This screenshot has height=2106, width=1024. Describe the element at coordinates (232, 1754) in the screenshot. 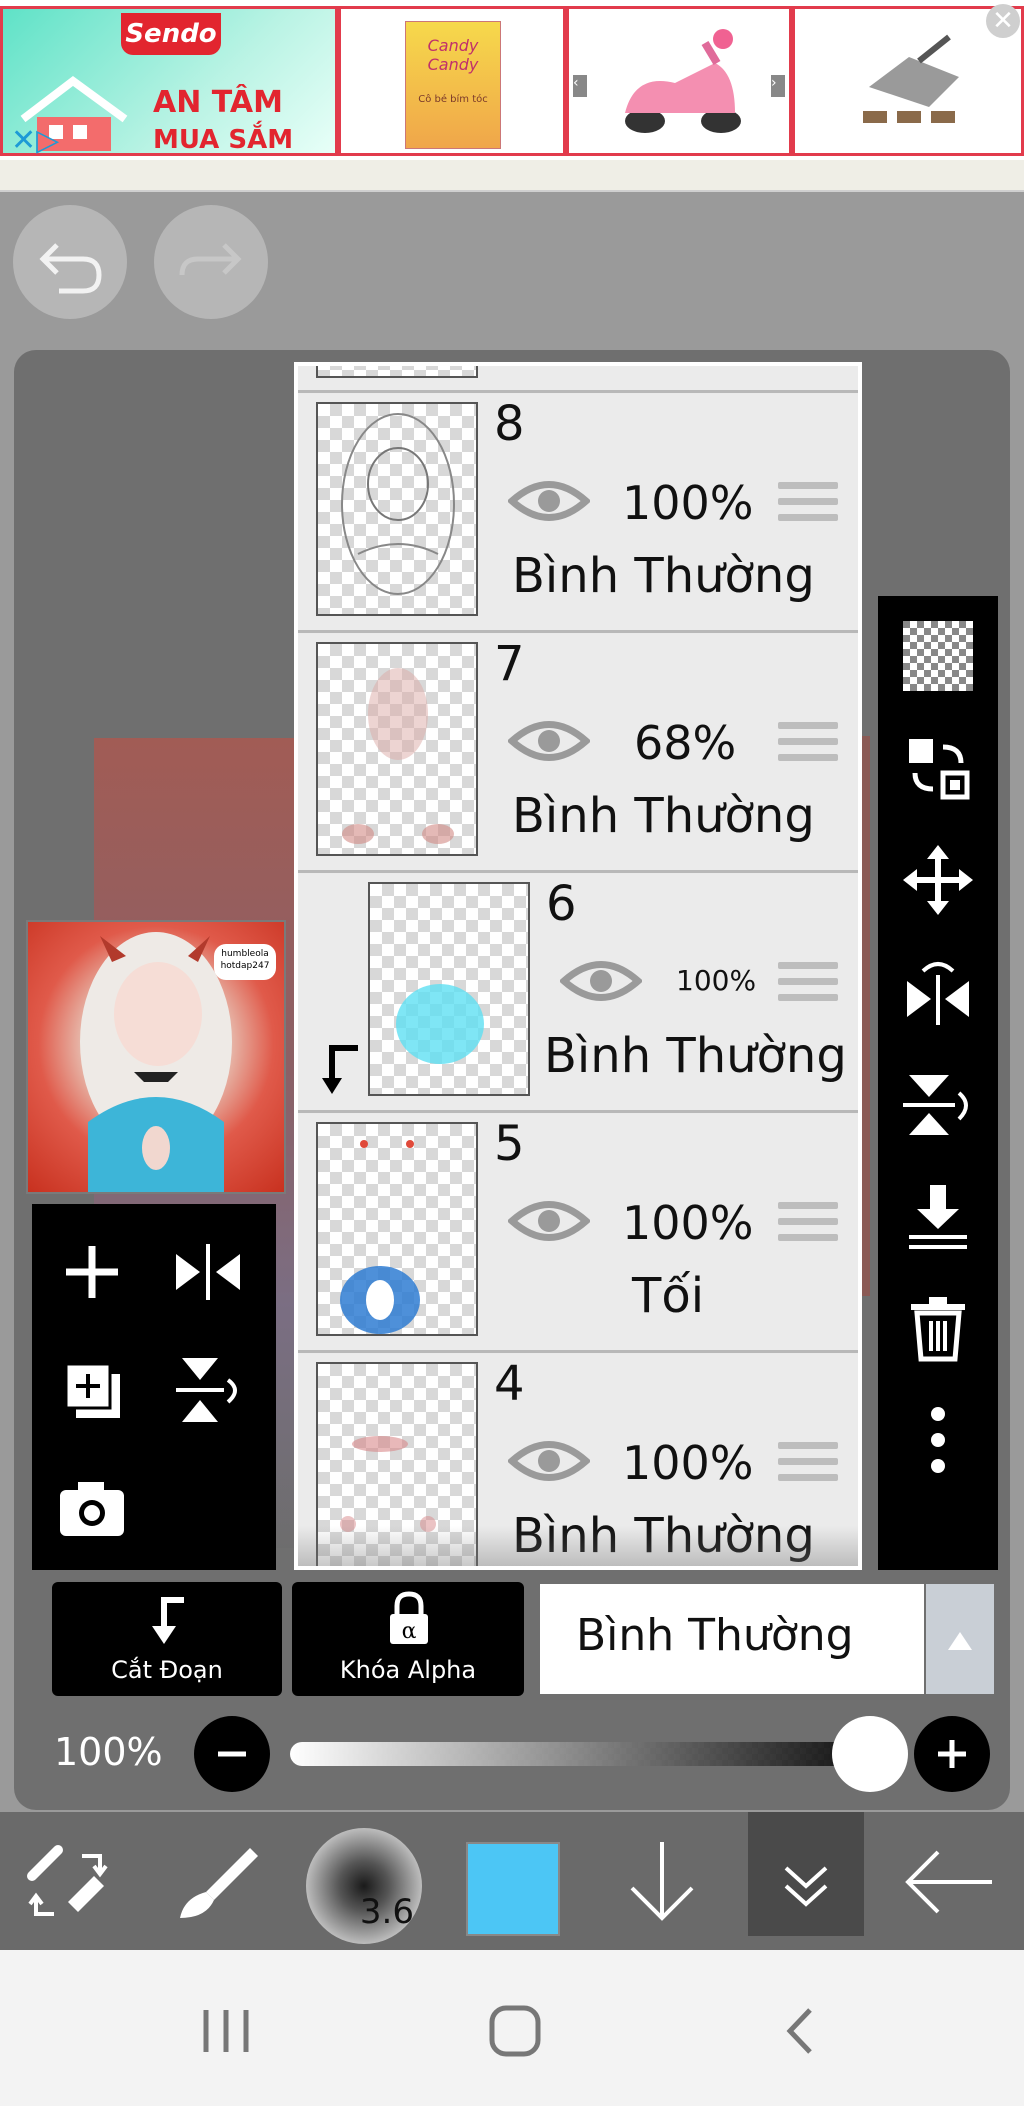

I see `opacity-decrease-button` at that location.